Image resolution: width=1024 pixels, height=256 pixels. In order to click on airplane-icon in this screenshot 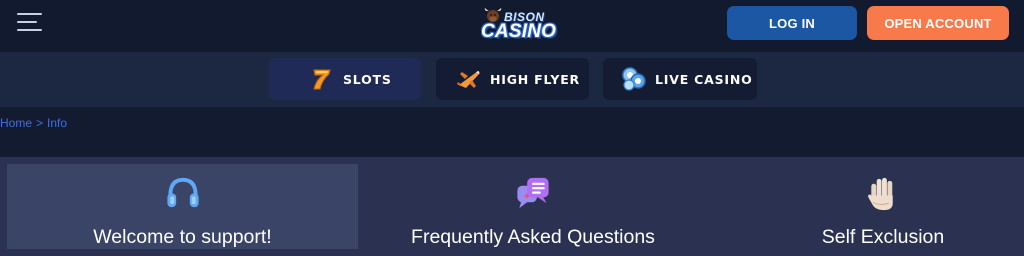, I will do `click(468, 79)`.